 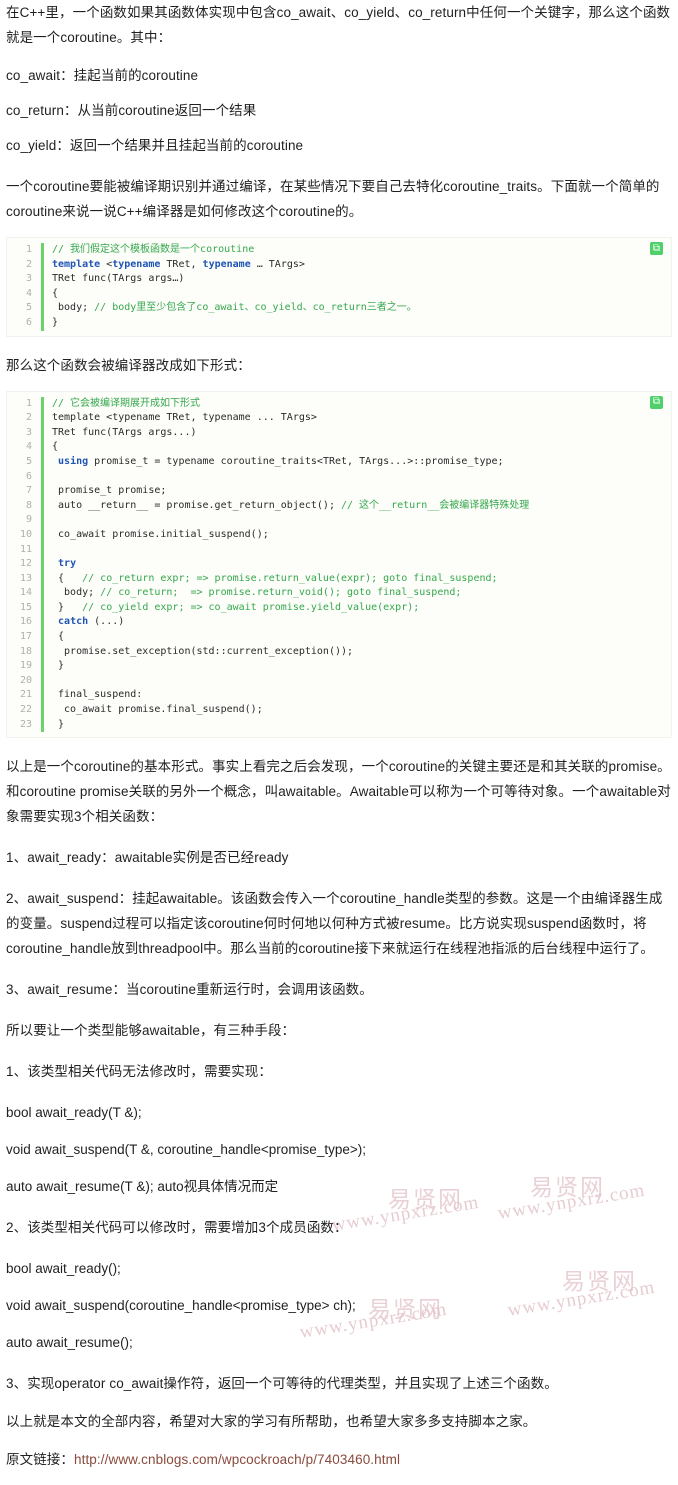 I want to click on code-line: 6, so click(x=339, y=477).